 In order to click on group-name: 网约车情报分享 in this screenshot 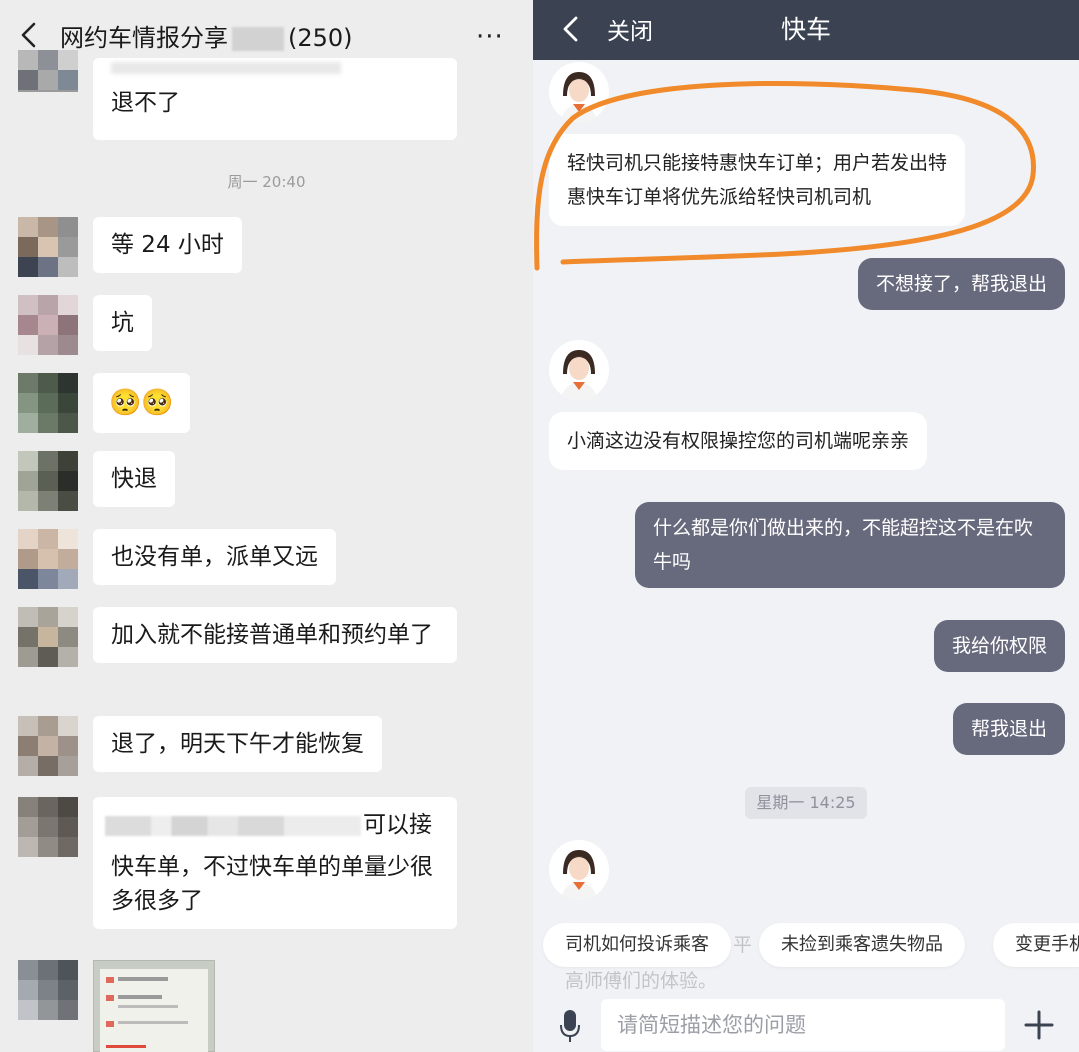, I will do `click(144, 38)`.